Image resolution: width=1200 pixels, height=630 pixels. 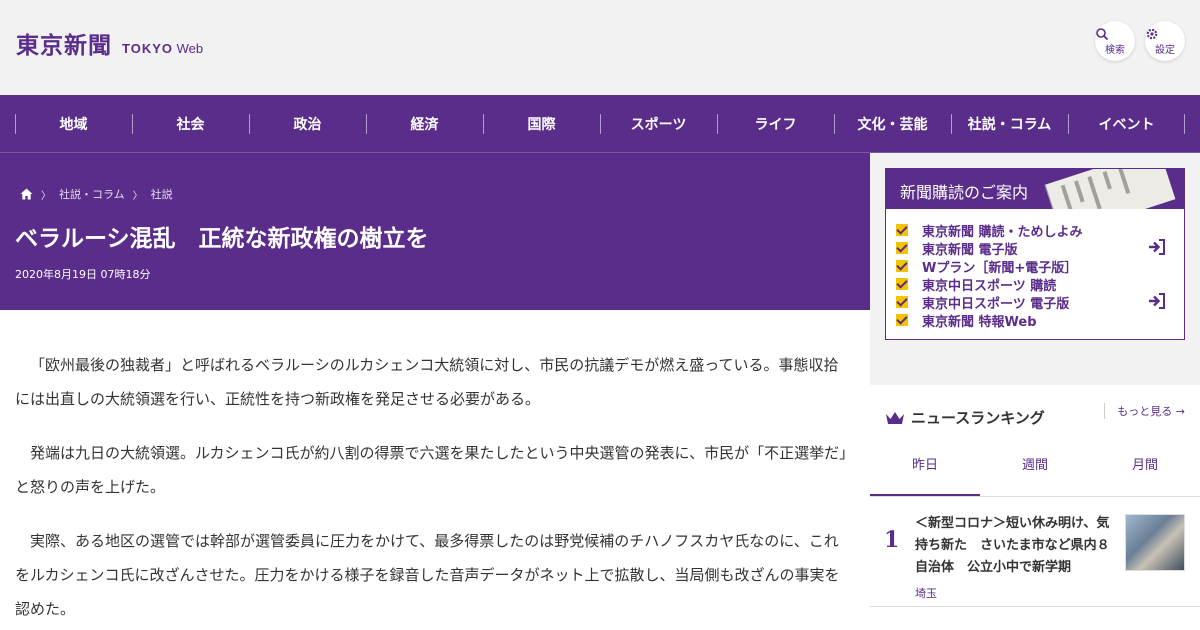 What do you see at coordinates (83, 274) in the screenshot?
I see `article-date: 2020年8月19日 07時18分` at bounding box center [83, 274].